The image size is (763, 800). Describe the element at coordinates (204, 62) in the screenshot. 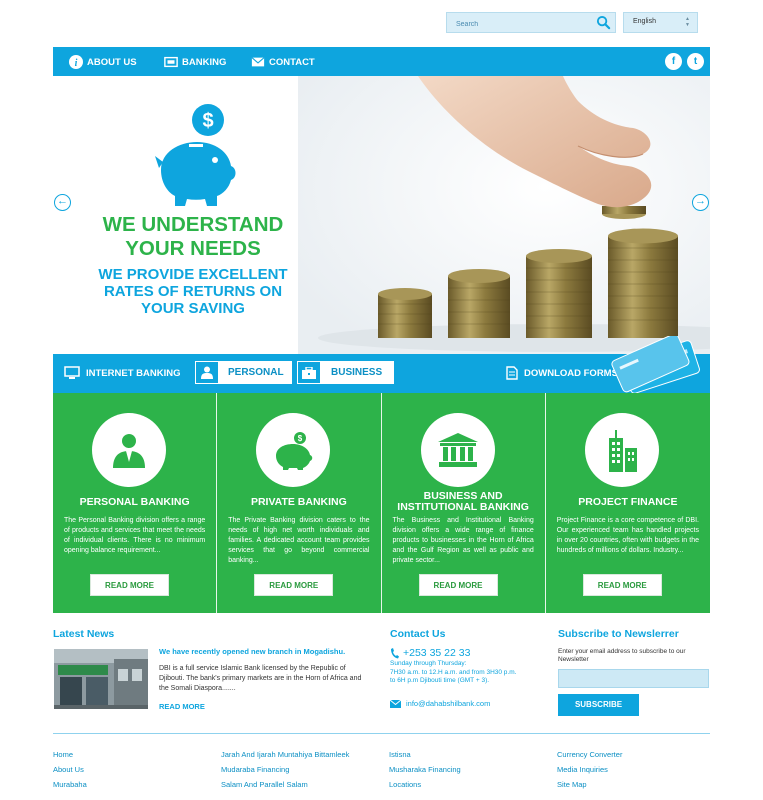

I see `nav-banking-label: BANKING` at that location.